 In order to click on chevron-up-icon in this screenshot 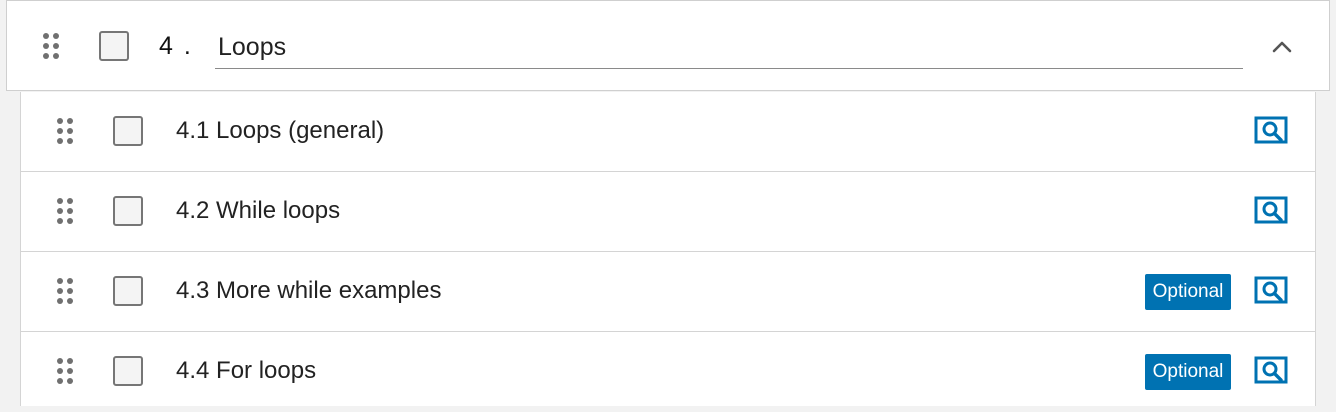, I will do `click(1282, 47)`.